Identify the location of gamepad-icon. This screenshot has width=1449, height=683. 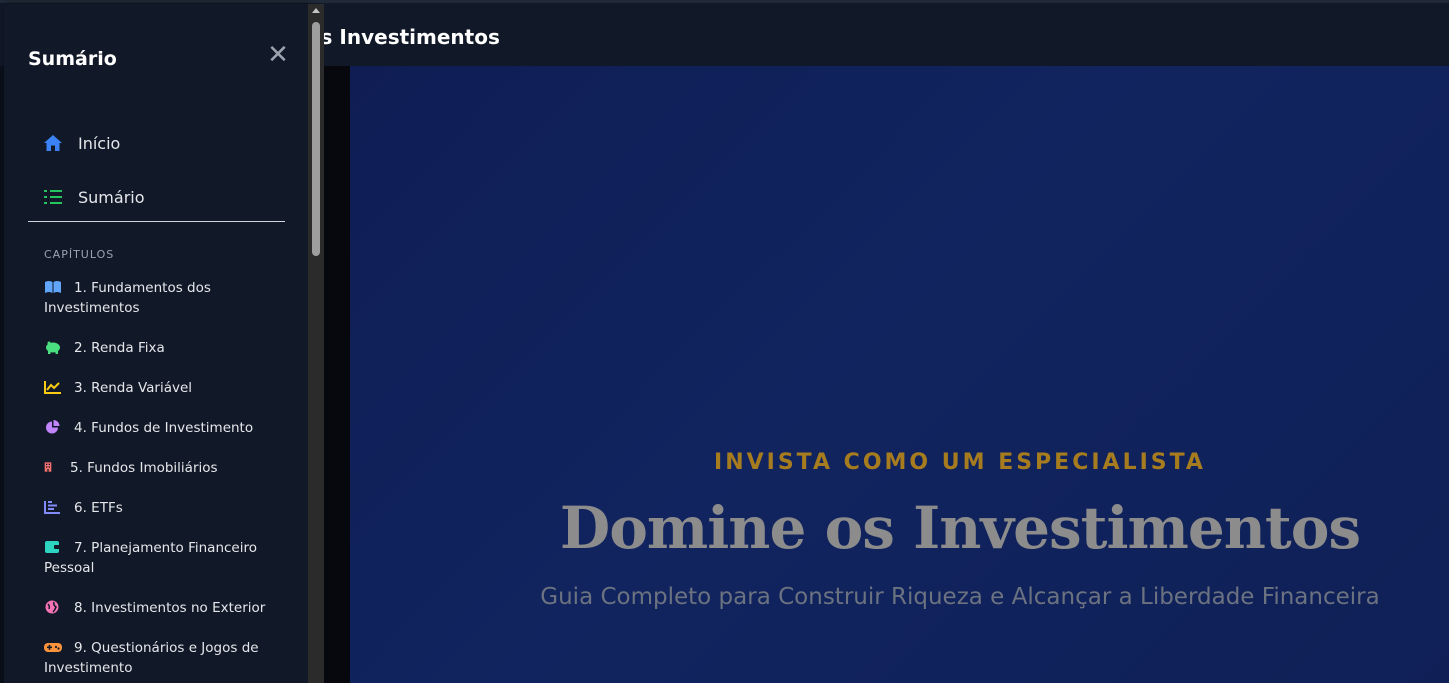
(53, 647).